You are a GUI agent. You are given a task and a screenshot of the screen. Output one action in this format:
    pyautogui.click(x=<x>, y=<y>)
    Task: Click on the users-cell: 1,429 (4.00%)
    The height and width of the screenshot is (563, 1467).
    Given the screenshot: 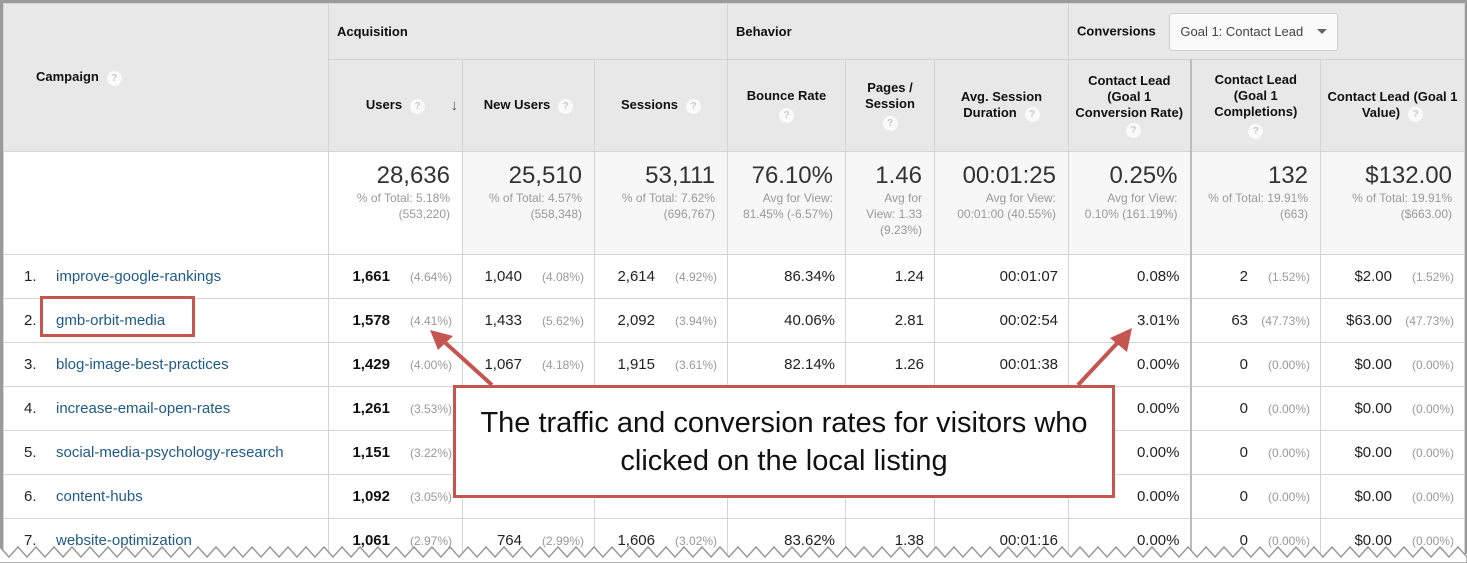 What is the action you would take?
    pyautogui.click(x=395, y=364)
    